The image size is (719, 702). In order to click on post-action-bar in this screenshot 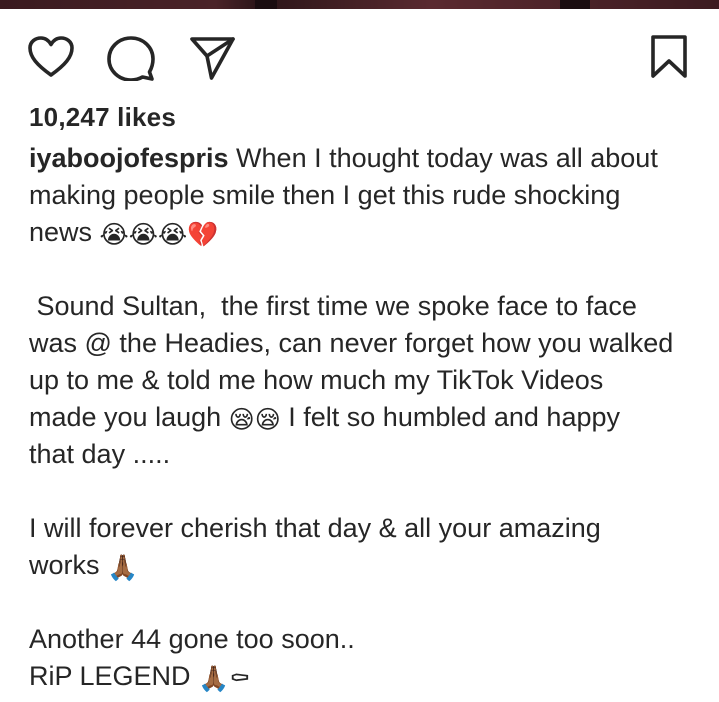, I will do `click(359, 55)`.